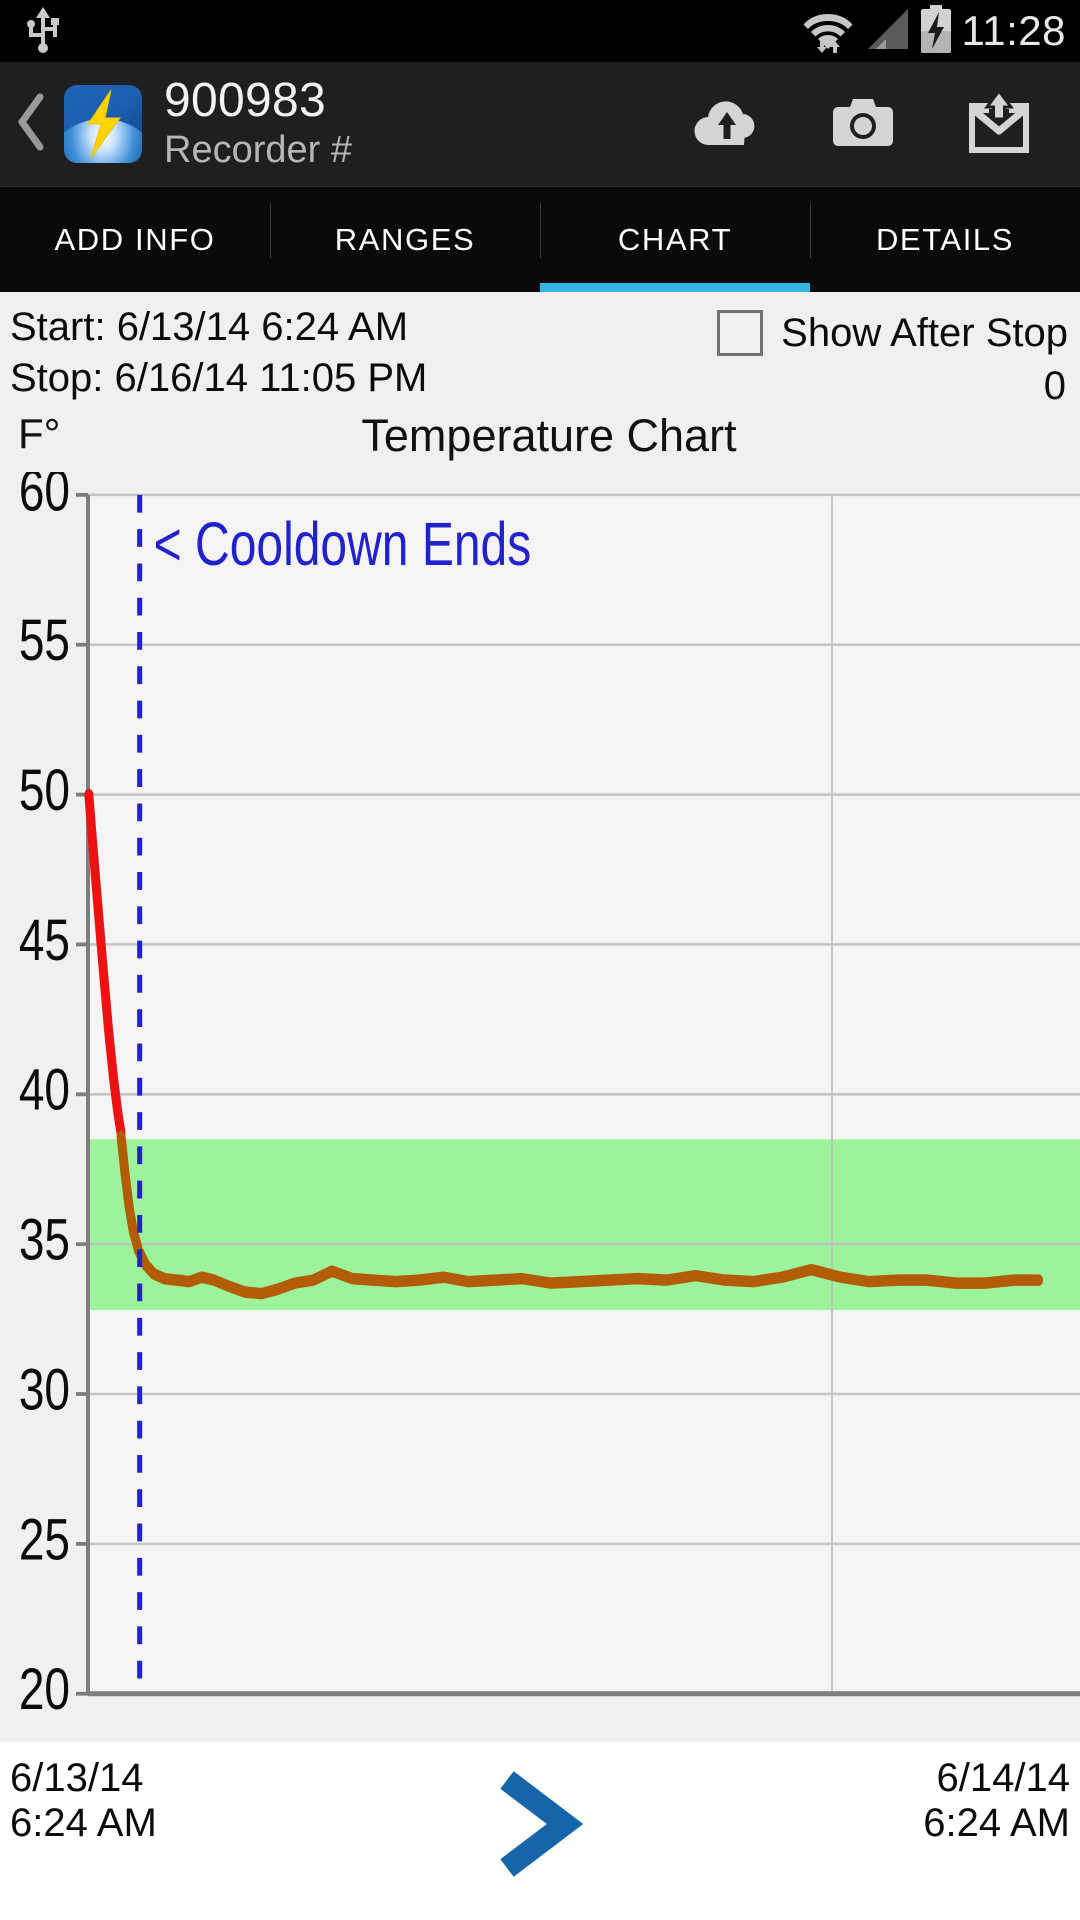 The image size is (1080, 1920). Describe the element at coordinates (1003, 1778) in the screenshot. I see `footer-right-date: 6/14/14` at that location.